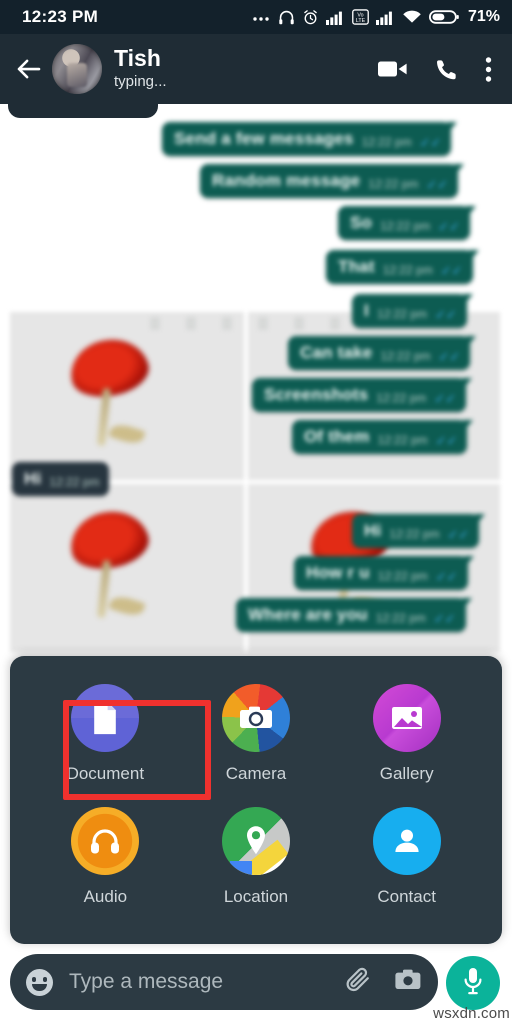  I want to click on battery-icon, so click(443, 17).